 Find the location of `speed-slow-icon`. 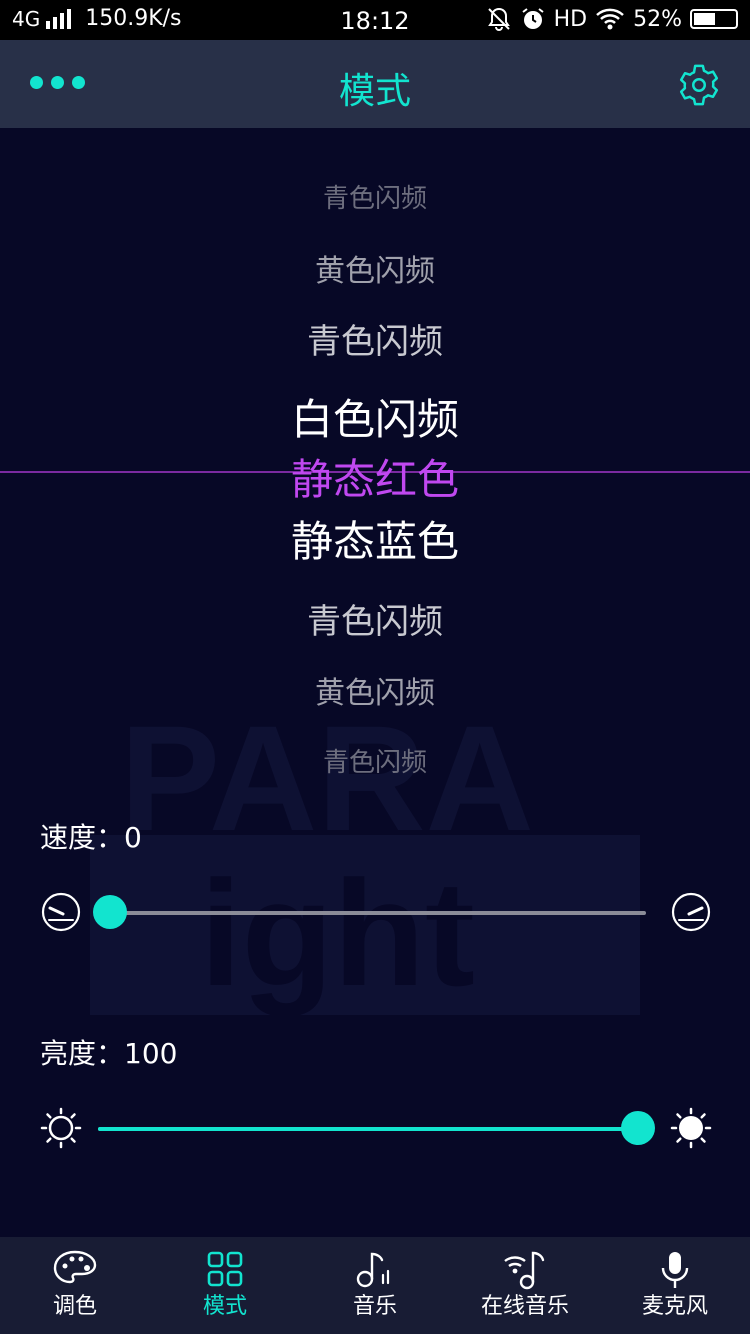

speed-slow-icon is located at coordinates (61, 912).